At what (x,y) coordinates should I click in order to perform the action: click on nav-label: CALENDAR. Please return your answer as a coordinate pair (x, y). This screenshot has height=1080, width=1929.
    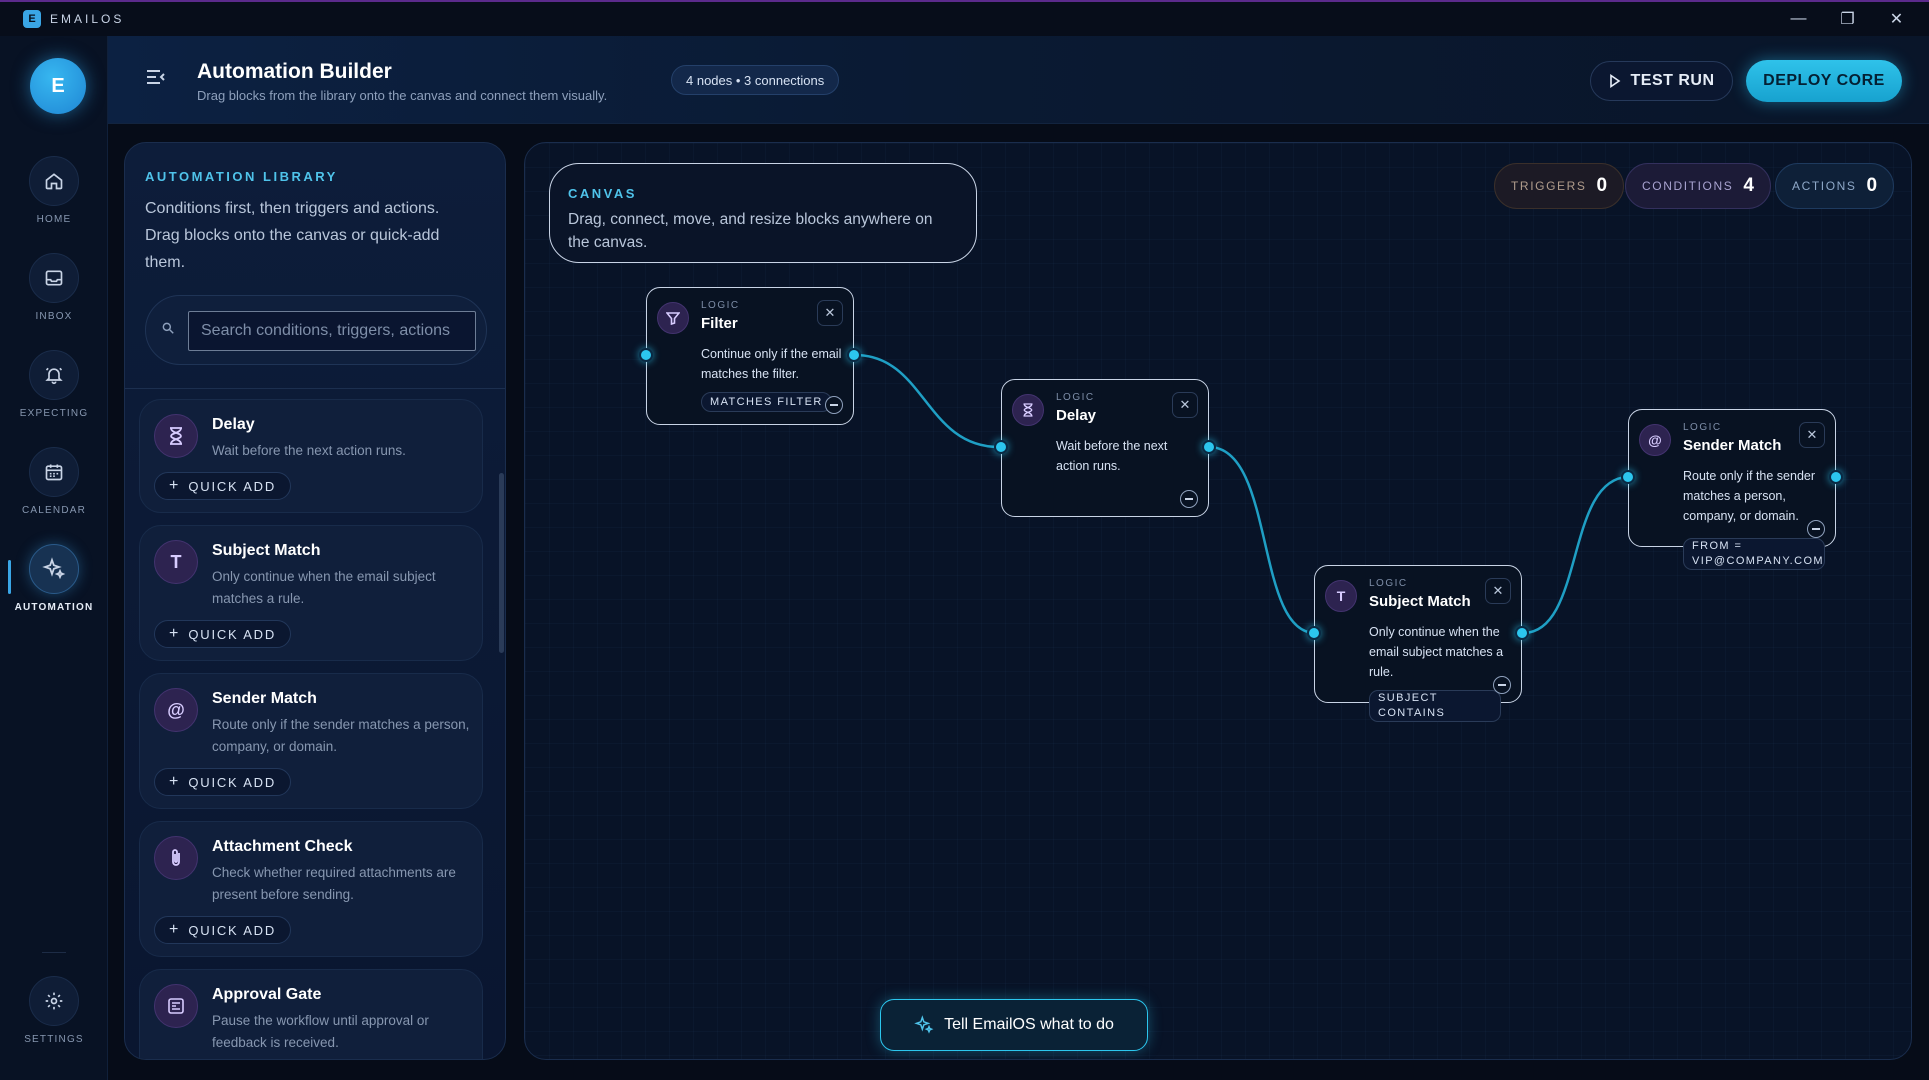
    Looking at the image, I should click on (54, 510).